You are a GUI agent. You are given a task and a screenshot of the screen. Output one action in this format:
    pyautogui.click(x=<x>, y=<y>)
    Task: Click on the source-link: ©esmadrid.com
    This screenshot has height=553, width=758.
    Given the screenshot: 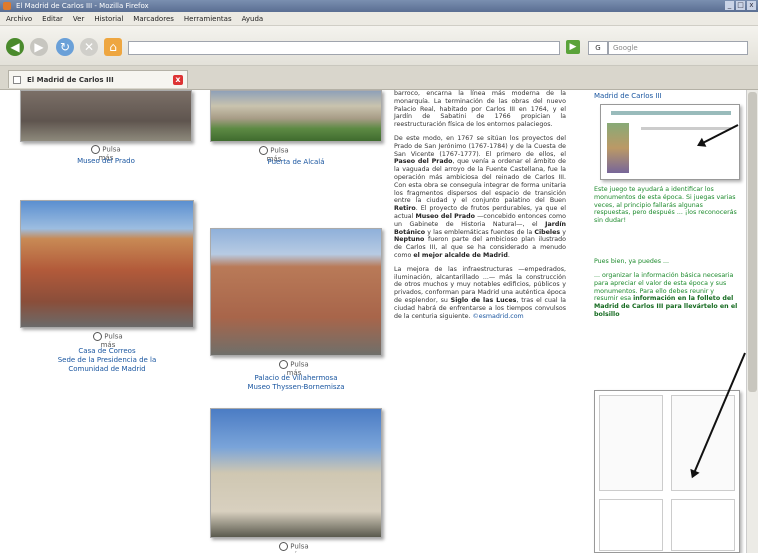 What is the action you would take?
    pyautogui.click(x=497, y=316)
    